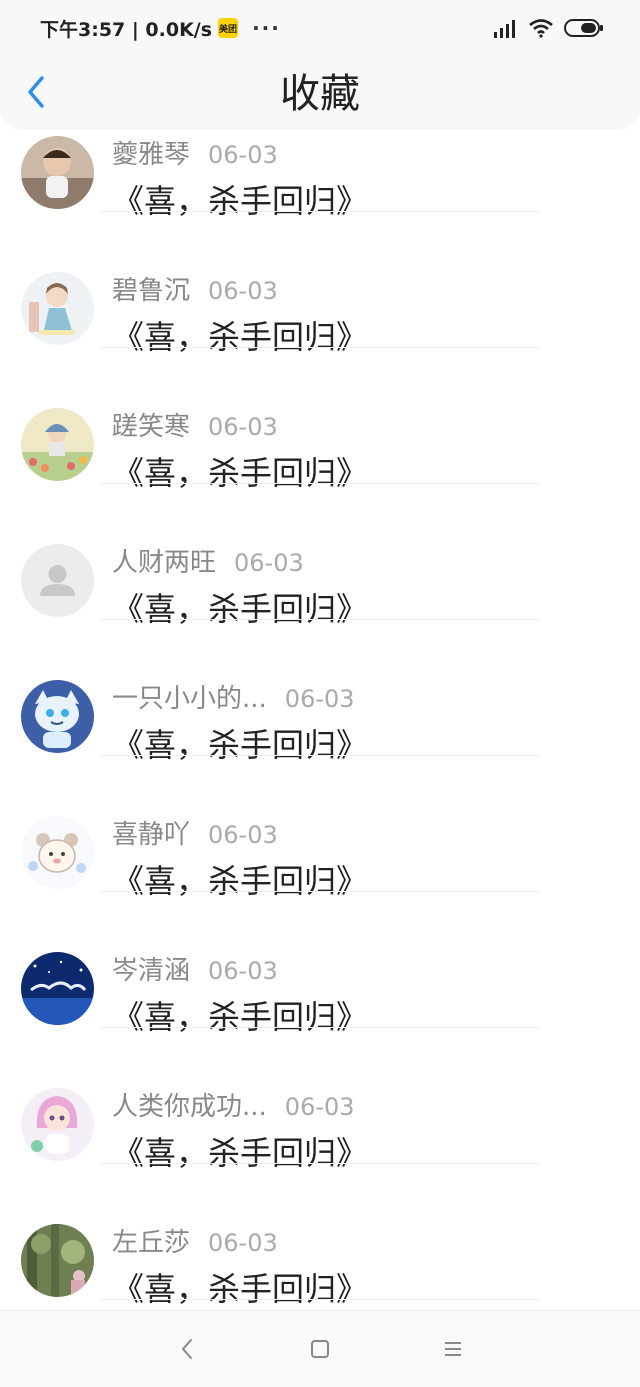 This screenshot has width=640, height=1387. What do you see at coordinates (151, 968) in the screenshot?
I see `username: 岑清涵` at bounding box center [151, 968].